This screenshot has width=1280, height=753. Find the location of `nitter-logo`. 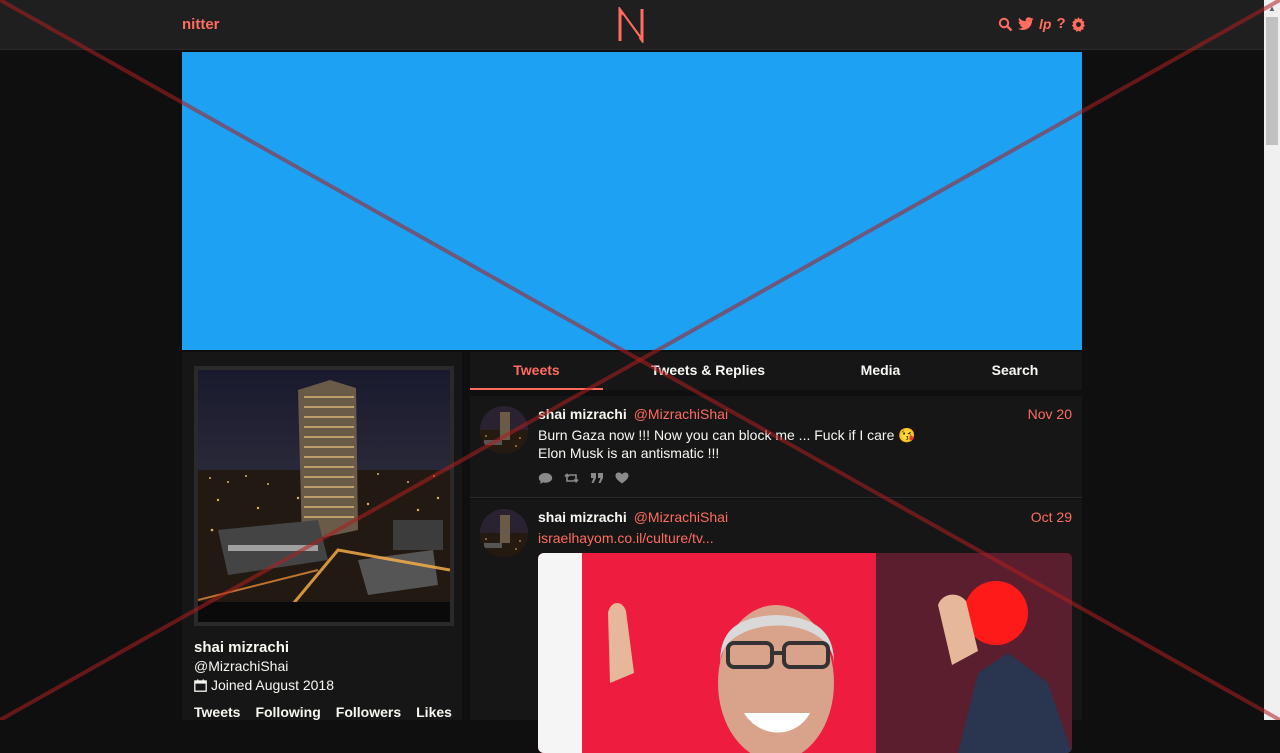

nitter-logo is located at coordinates (631, 25).